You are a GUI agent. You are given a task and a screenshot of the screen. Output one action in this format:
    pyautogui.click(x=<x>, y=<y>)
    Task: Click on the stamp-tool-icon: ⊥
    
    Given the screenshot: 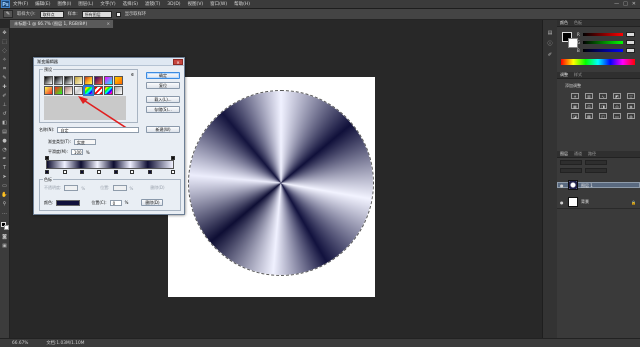 What is the action you would take?
    pyautogui.click(x=4, y=105)
    